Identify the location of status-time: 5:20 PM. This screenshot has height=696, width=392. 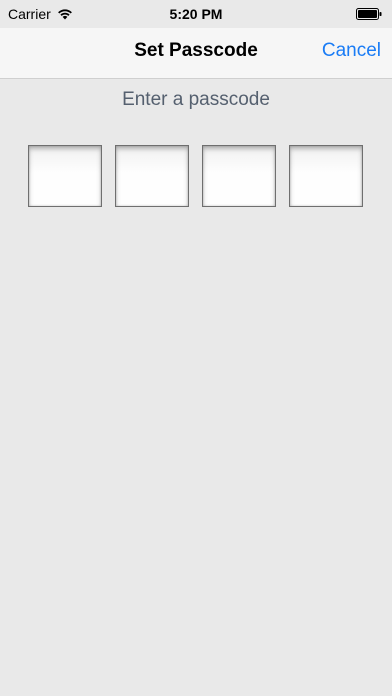
(196, 14).